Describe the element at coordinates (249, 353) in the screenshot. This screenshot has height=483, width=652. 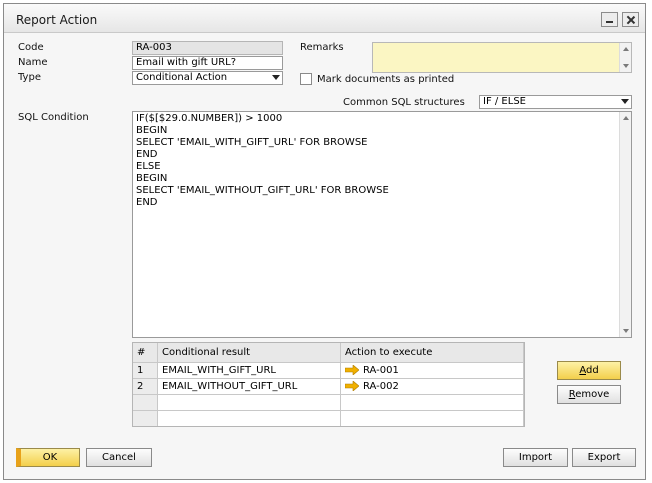
I see `table-header-result: Conditional result` at that location.